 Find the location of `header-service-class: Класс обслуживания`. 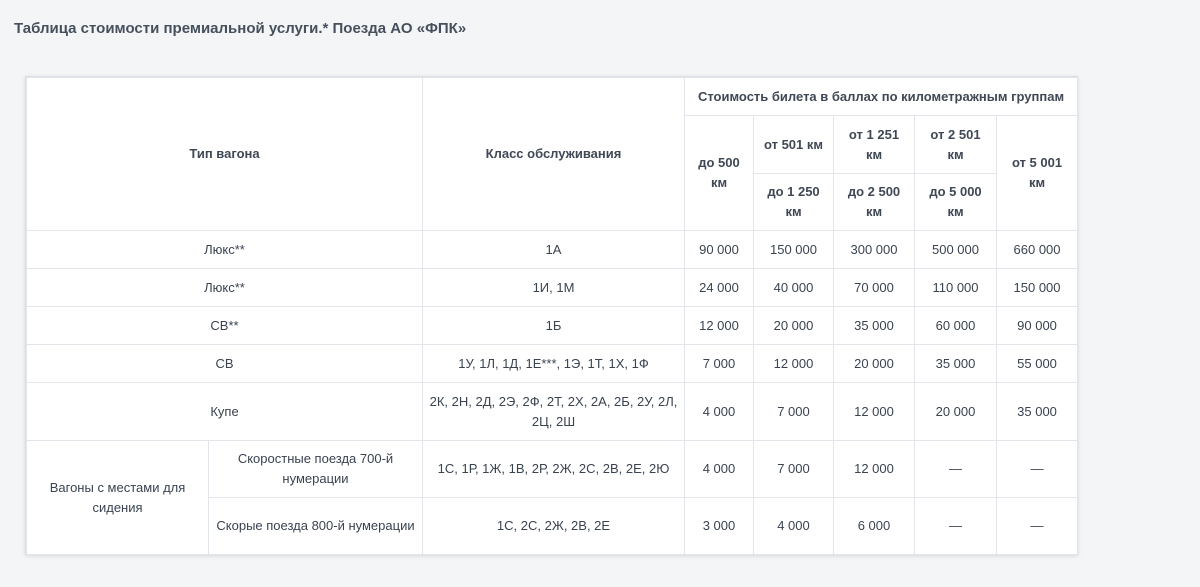

header-service-class: Класс обслуживания is located at coordinates (553, 154).